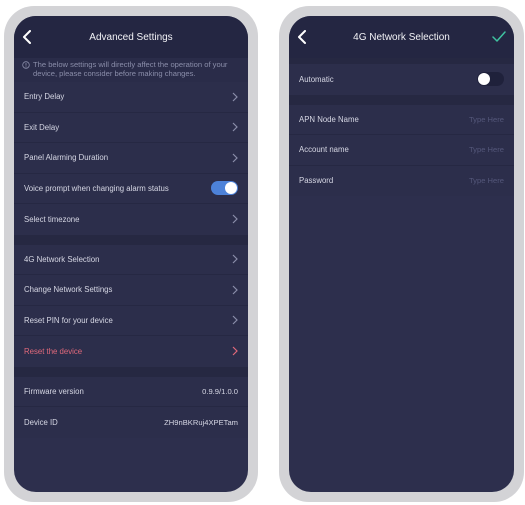 This screenshot has width=525, height=505. What do you see at coordinates (131, 158) in the screenshot?
I see `panel-alarming-duration-row: Panel Alarming Duration` at bounding box center [131, 158].